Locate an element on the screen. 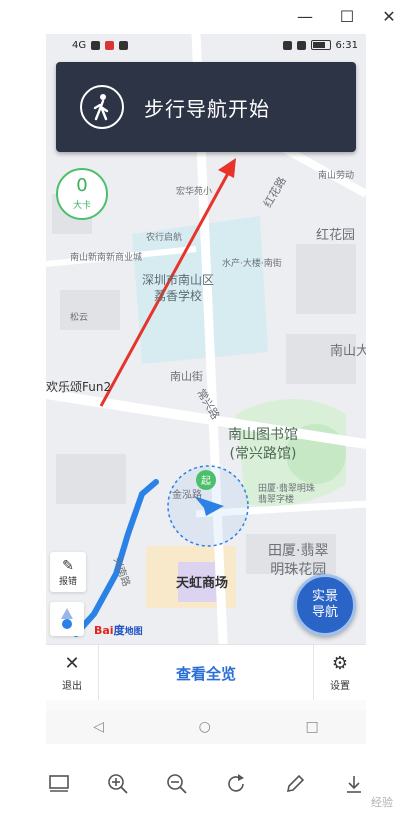 The height and width of the screenshot is (824, 413). map-label-hongshan: 宏华苑小 is located at coordinates (194, 192).